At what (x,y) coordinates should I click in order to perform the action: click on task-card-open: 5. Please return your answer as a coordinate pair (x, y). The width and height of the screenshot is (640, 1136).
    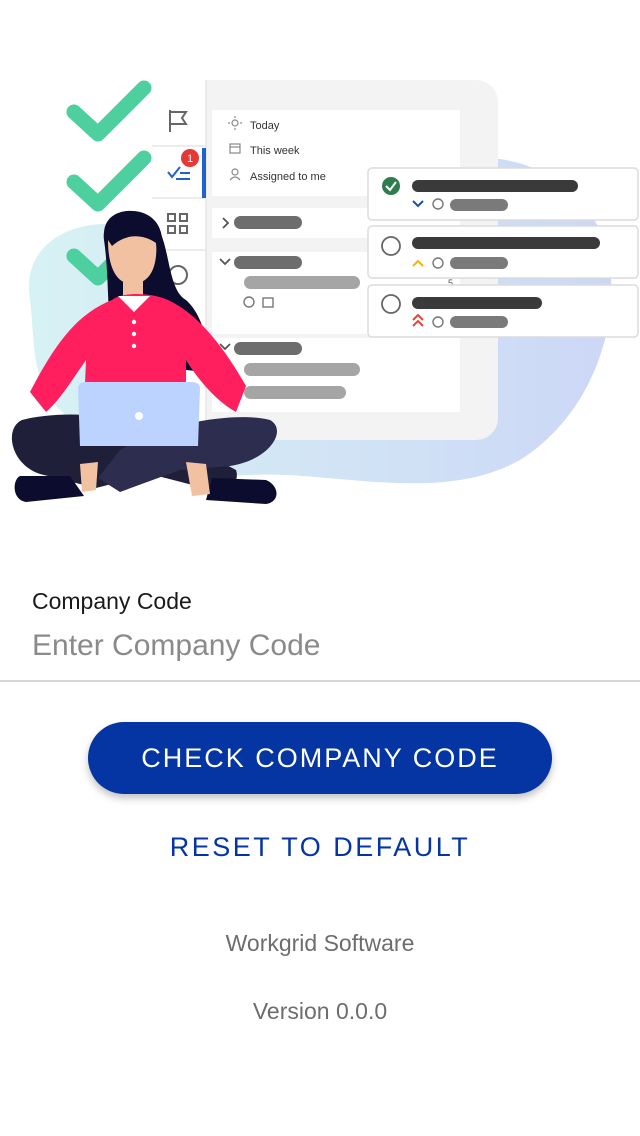
    Looking at the image, I should click on (503, 256).